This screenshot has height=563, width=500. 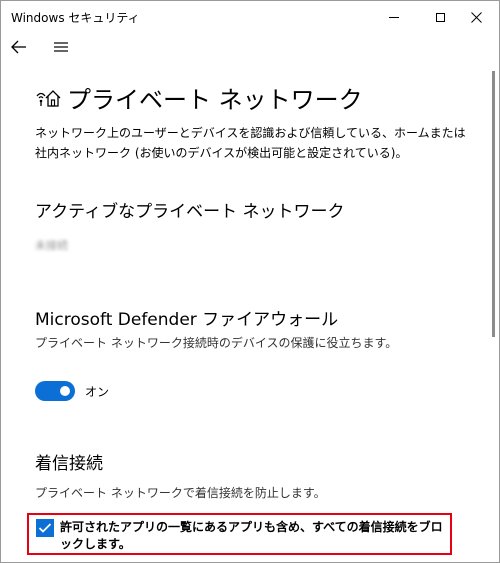 I want to click on block-all-incoming-label: 許可されたアプリの一覧にあるアプリも含め、すべての着信接続をブロックします。, so click(x=254, y=536).